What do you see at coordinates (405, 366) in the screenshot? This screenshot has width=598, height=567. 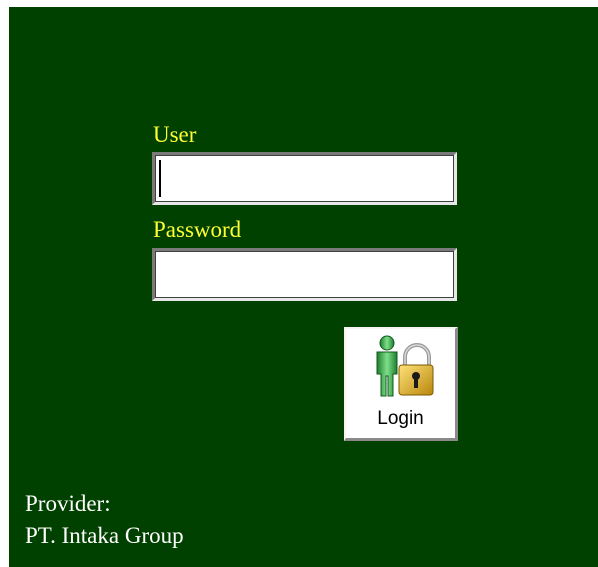 I see `user-lock-icon` at bounding box center [405, 366].